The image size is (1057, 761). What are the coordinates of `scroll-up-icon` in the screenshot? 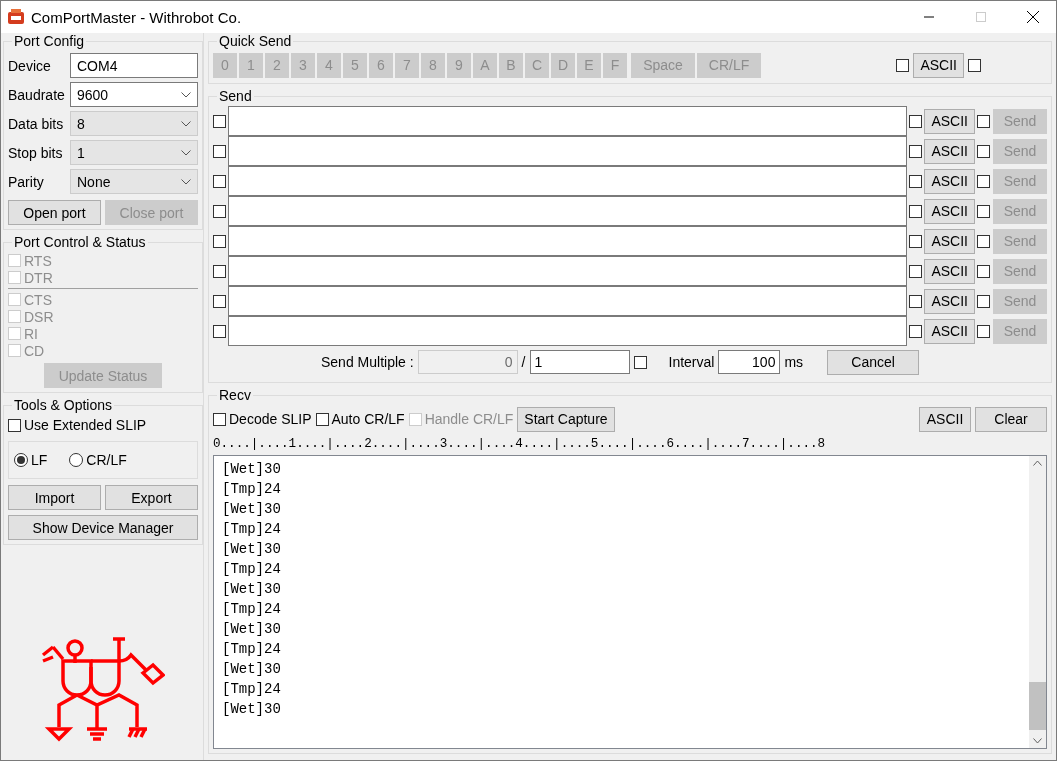 It's located at (1037, 463).